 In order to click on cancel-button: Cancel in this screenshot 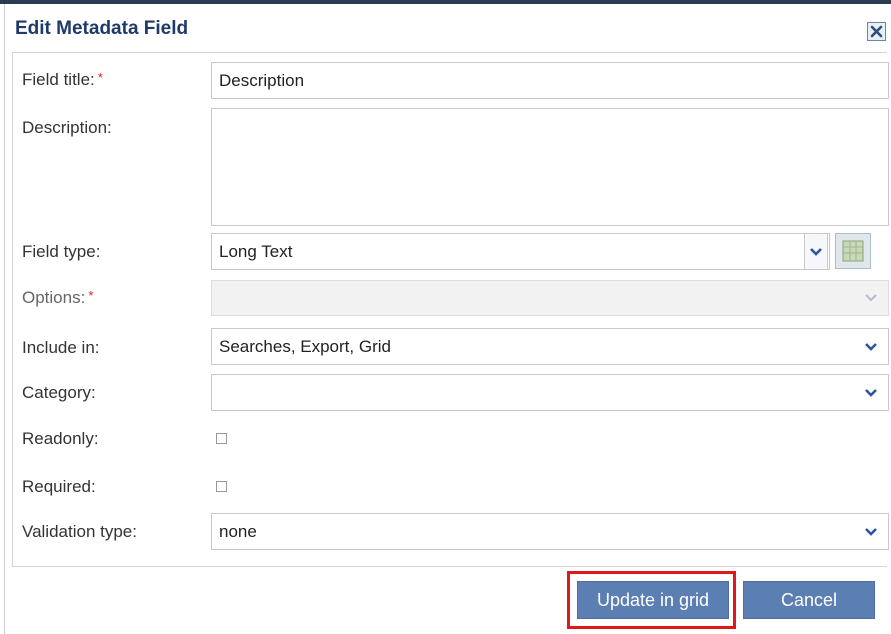, I will do `click(809, 600)`.